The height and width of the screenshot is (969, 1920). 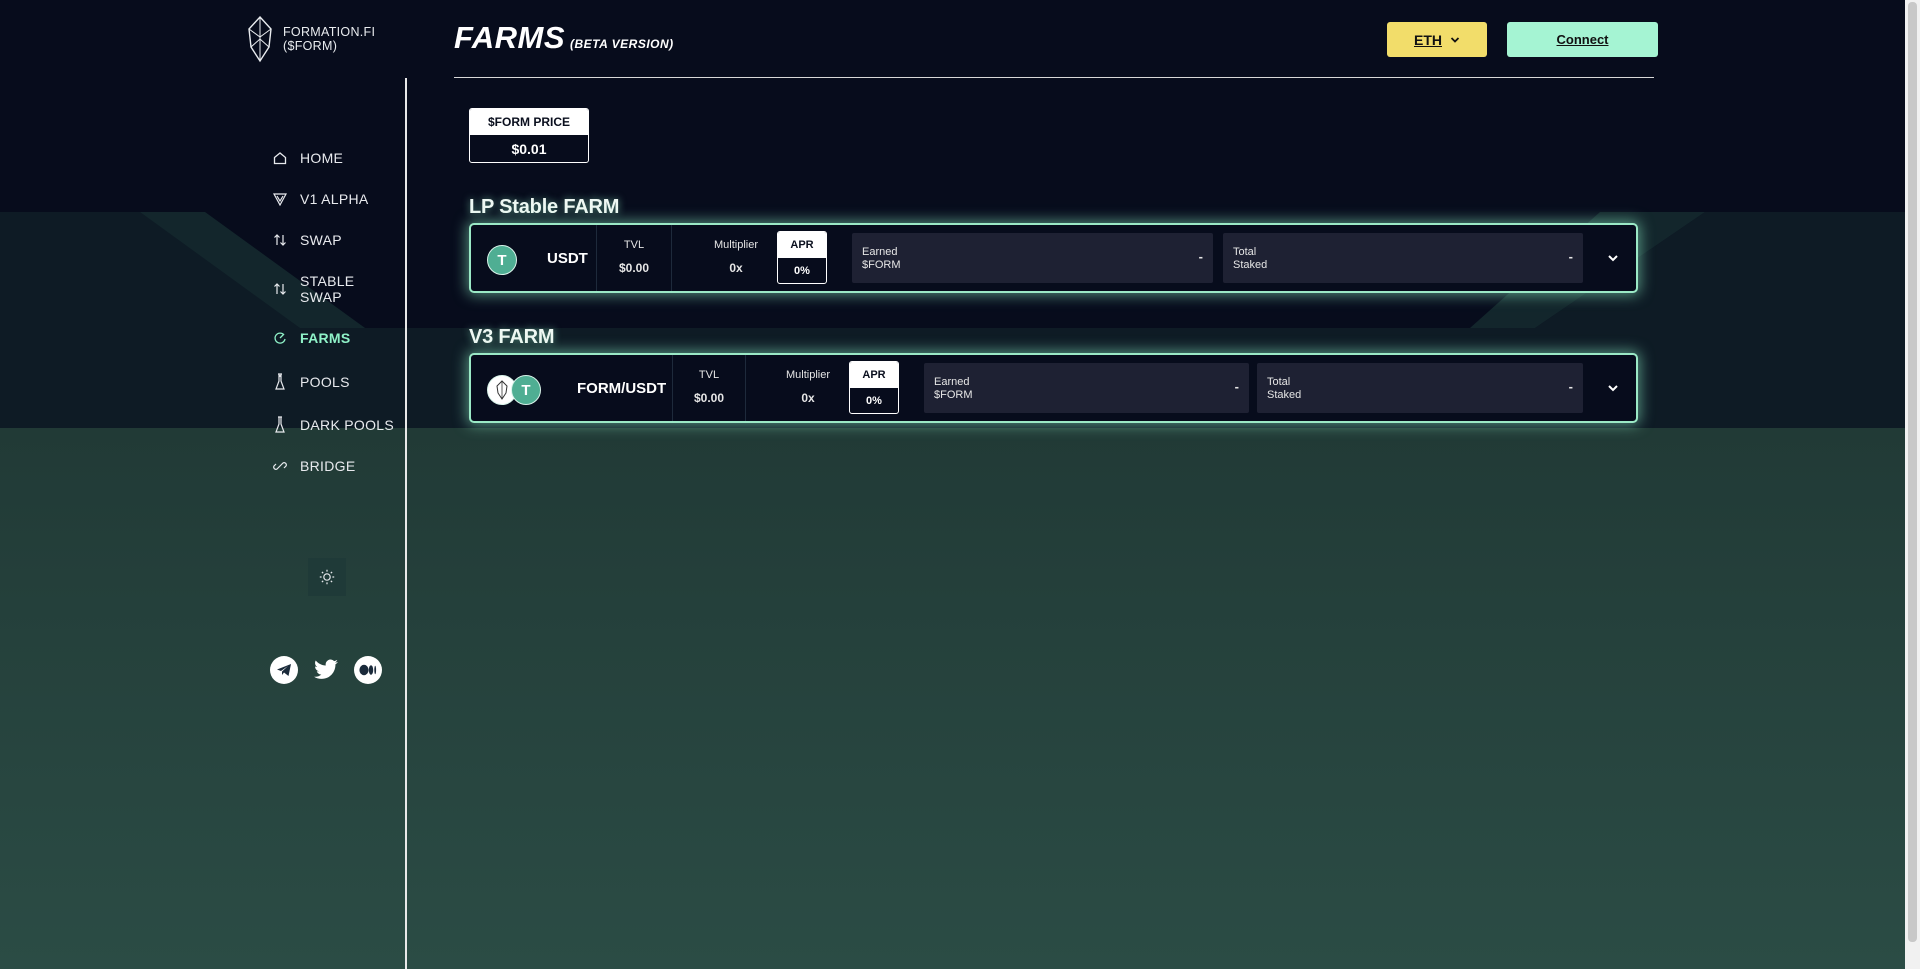 I want to click on section-title-v3-farm: V3 FARM, so click(x=512, y=337).